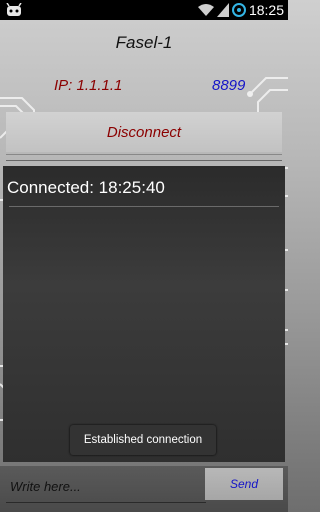 This screenshot has height=512, width=320. Describe the element at coordinates (222, 10) in the screenshot. I see `signal-icon` at that location.